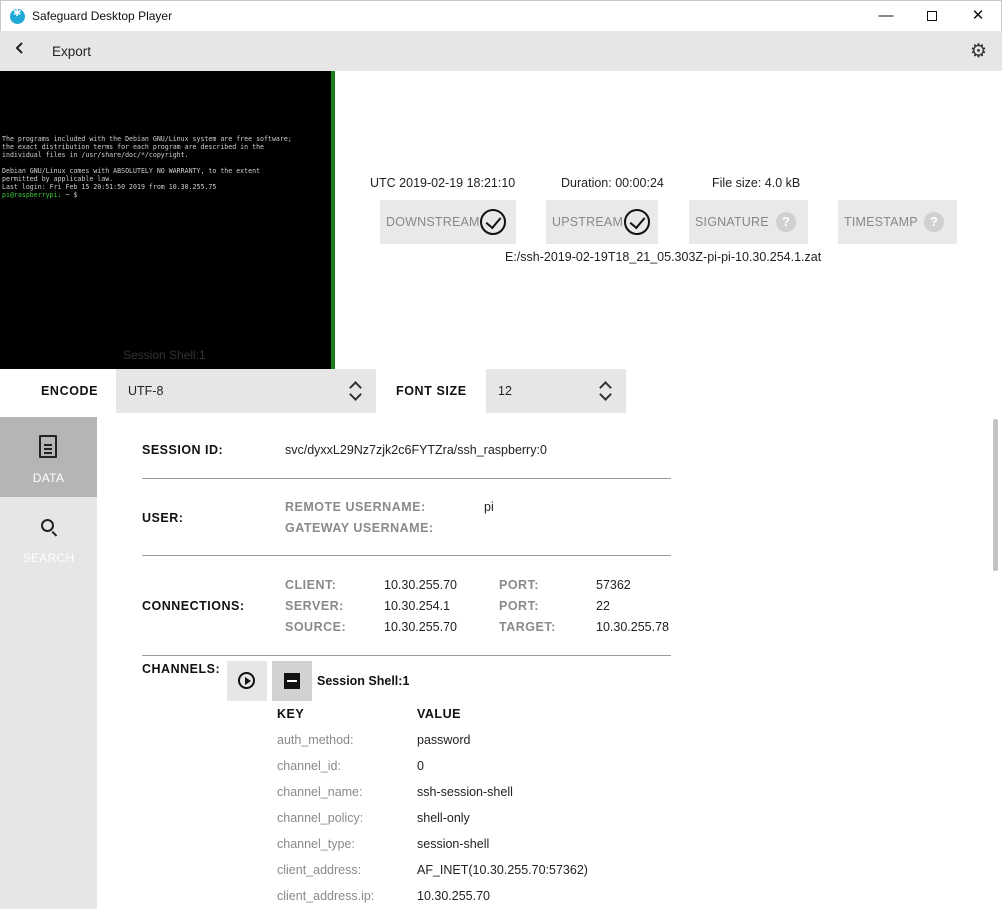  Describe the element at coordinates (70, 391) in the screenshot. I see `encode-label: ENCODE` at that location.